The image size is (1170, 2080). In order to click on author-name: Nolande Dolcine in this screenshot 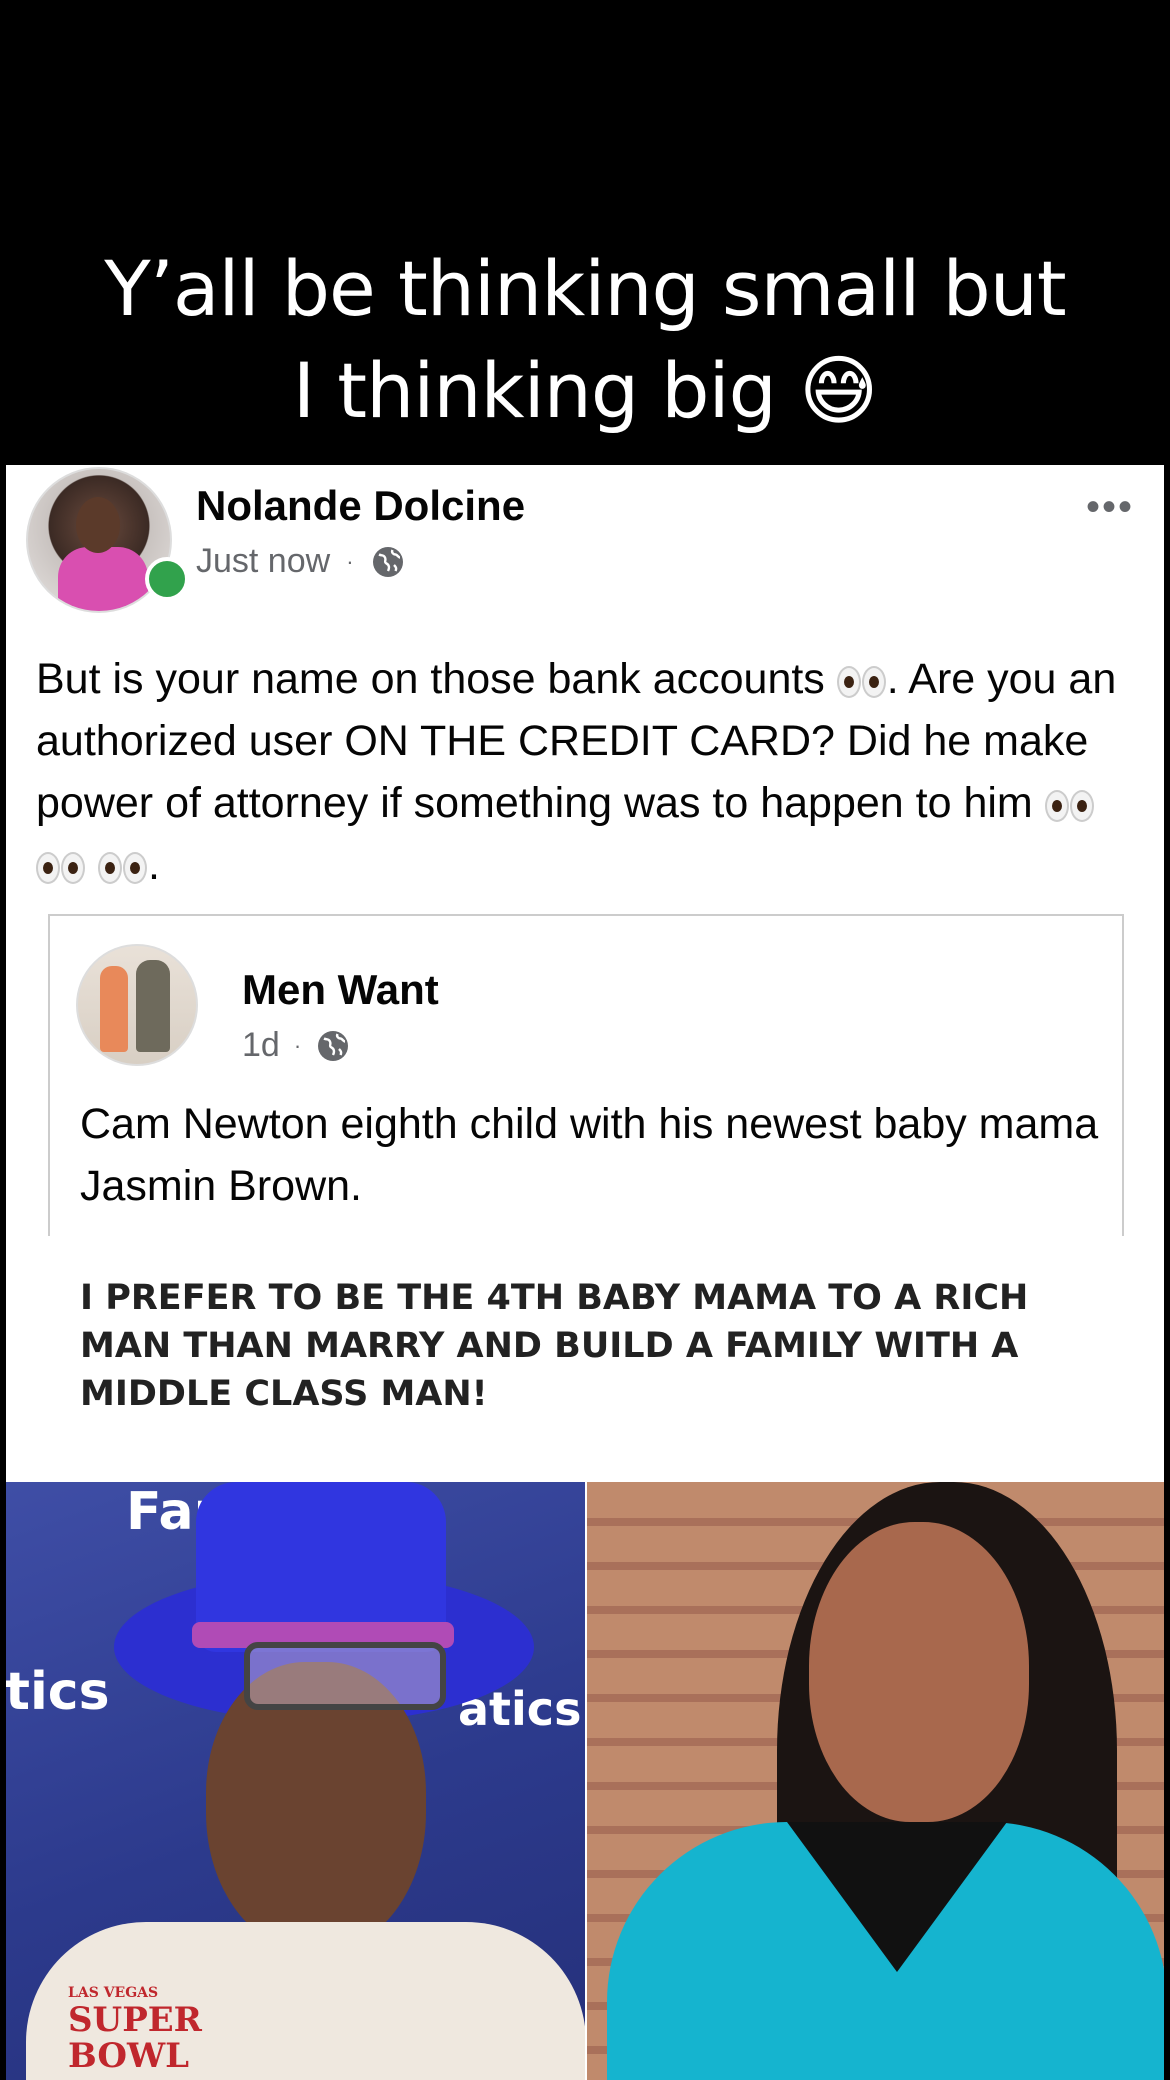, I will do `click(360, 506)`.